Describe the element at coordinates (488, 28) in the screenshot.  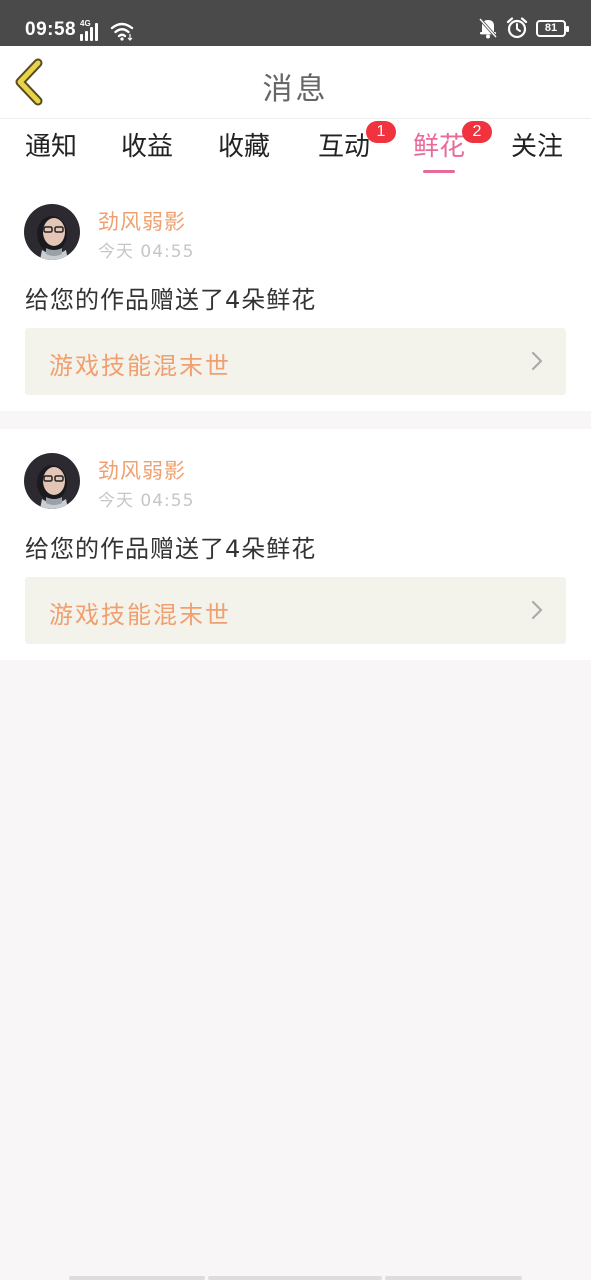
I see `notification-off-icon` at that location.